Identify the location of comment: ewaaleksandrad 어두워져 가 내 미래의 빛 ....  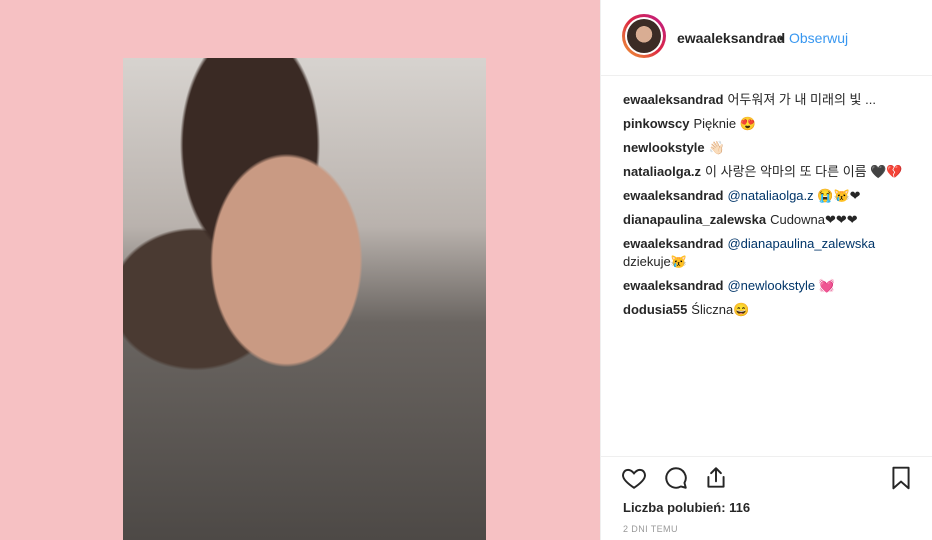
(768, 100).